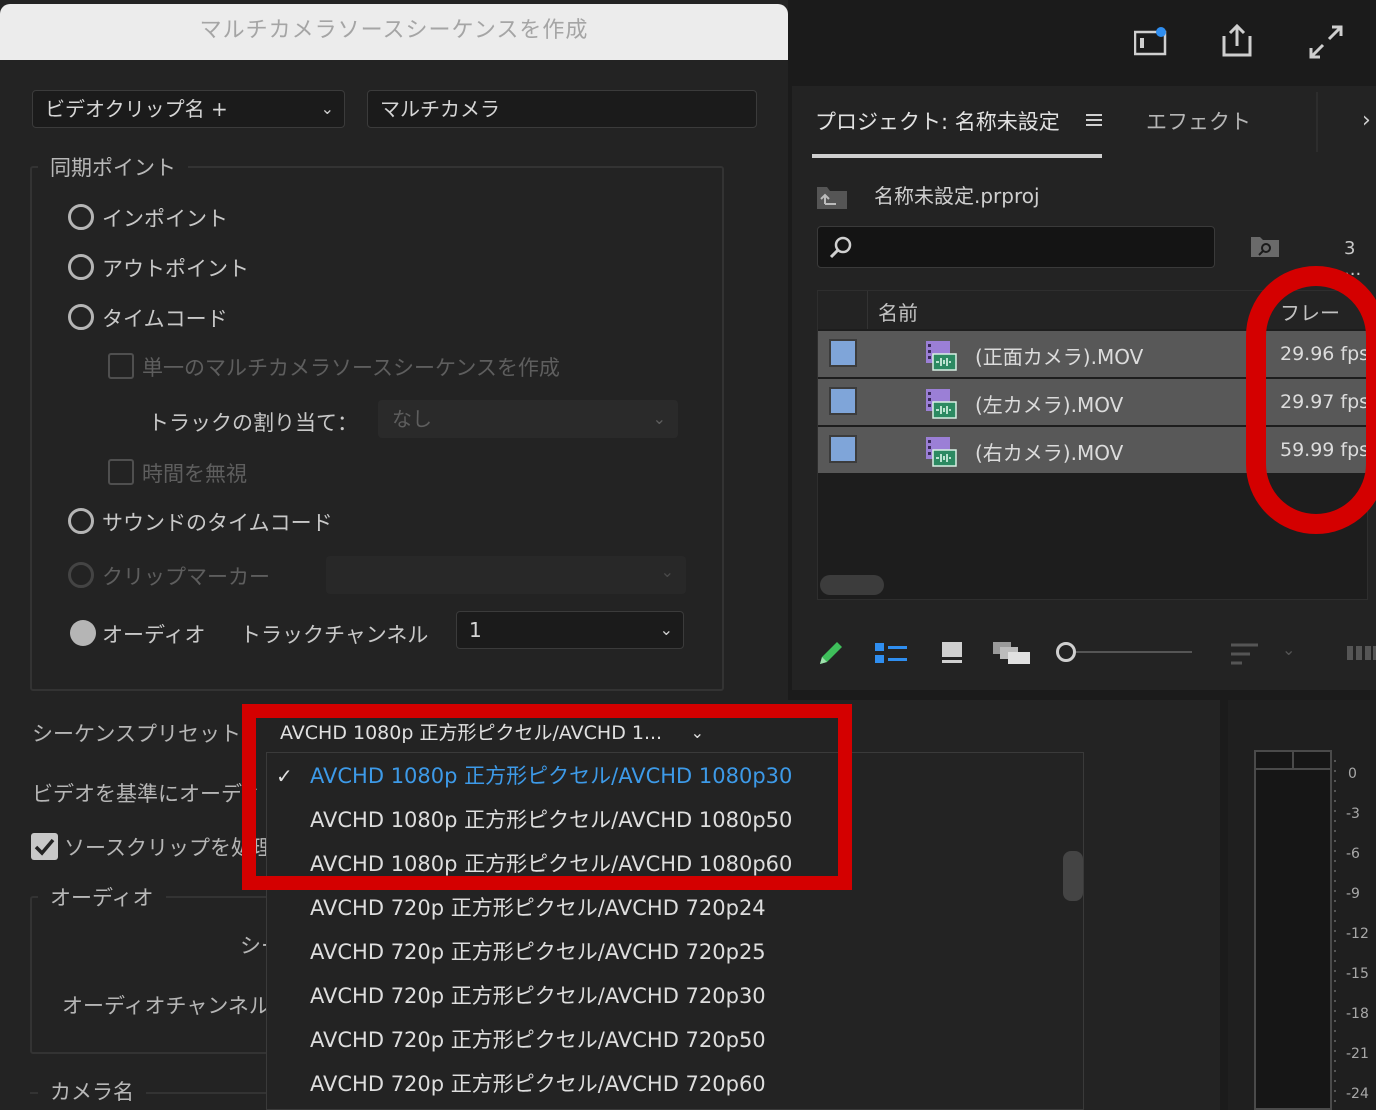 The image size is (1376, 1110). I want to click on annotation-oval, so click(1311, 400).